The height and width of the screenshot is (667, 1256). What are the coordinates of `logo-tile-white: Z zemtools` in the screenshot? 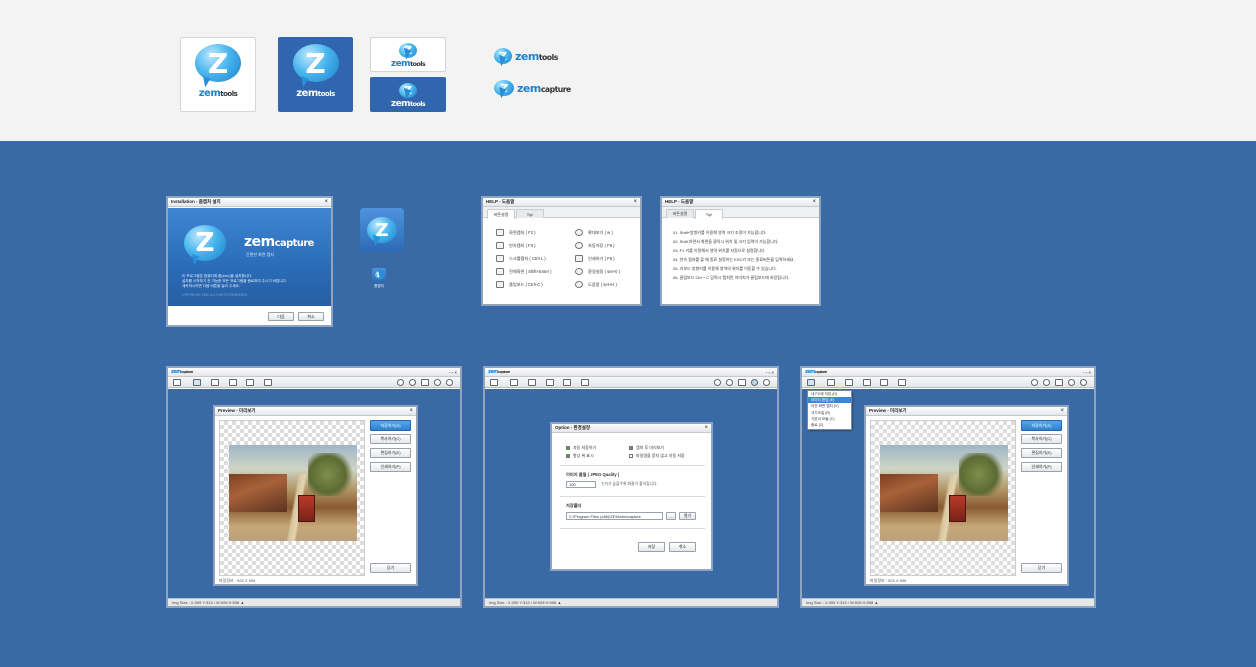 It's located at (218, 74).